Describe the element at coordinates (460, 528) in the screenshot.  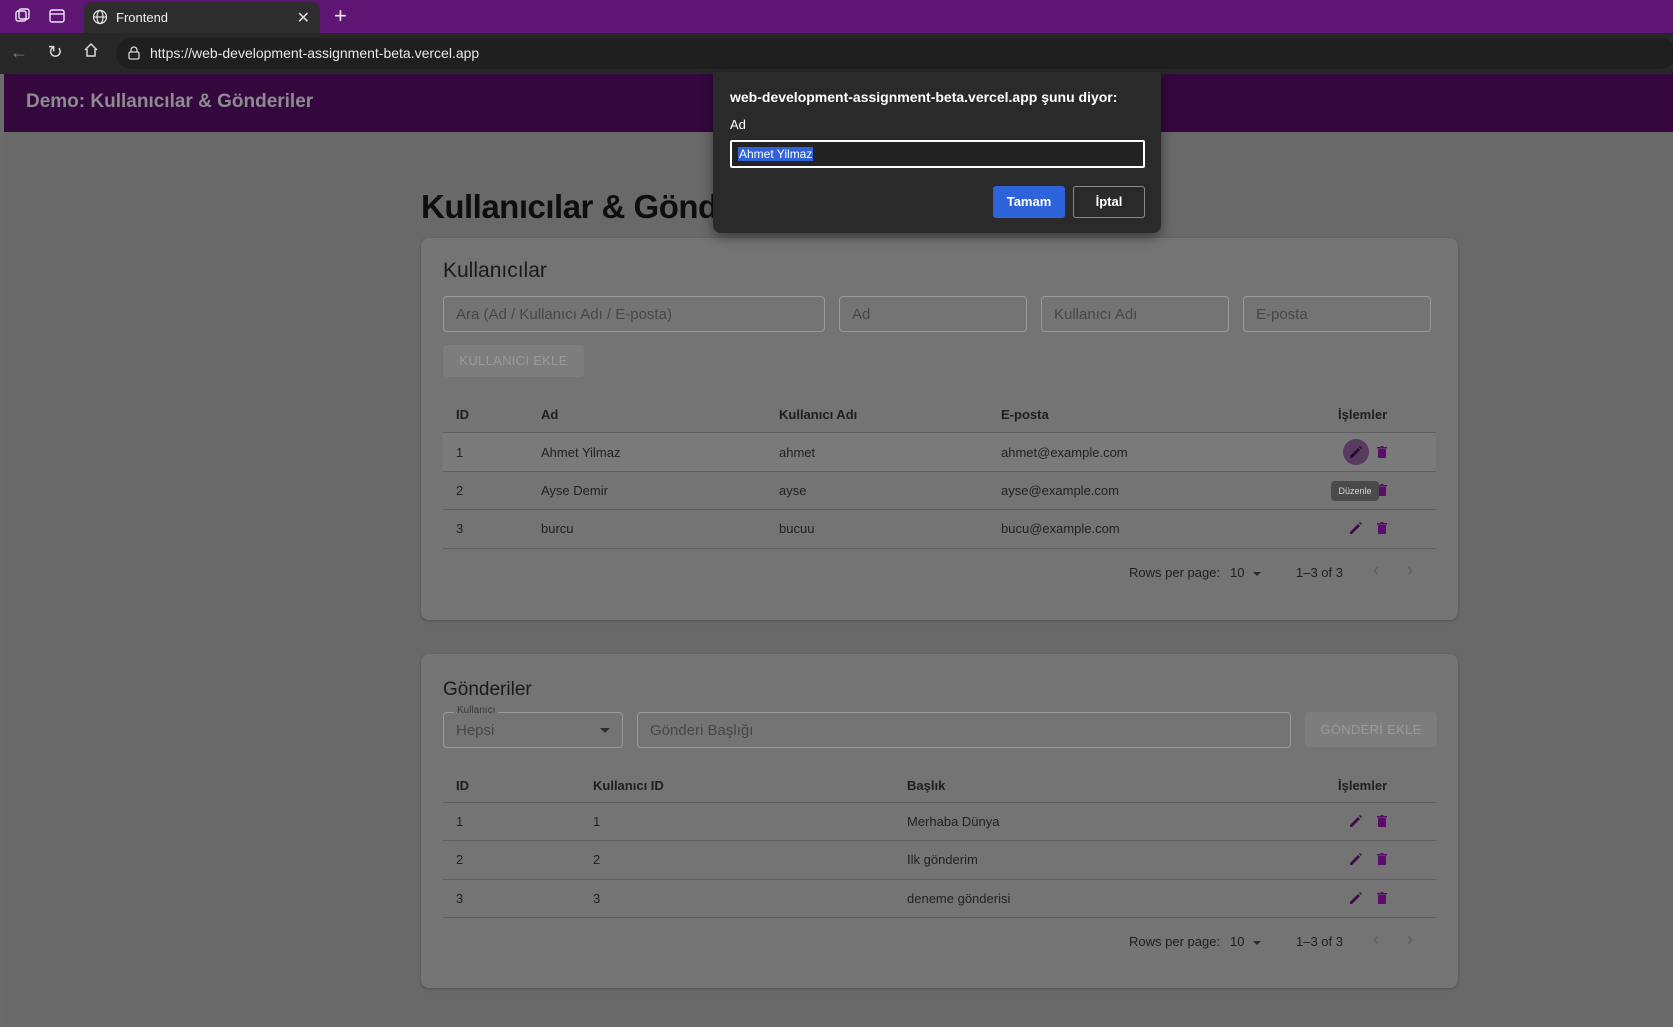
I see `user-row-3-id: 3` at that location.